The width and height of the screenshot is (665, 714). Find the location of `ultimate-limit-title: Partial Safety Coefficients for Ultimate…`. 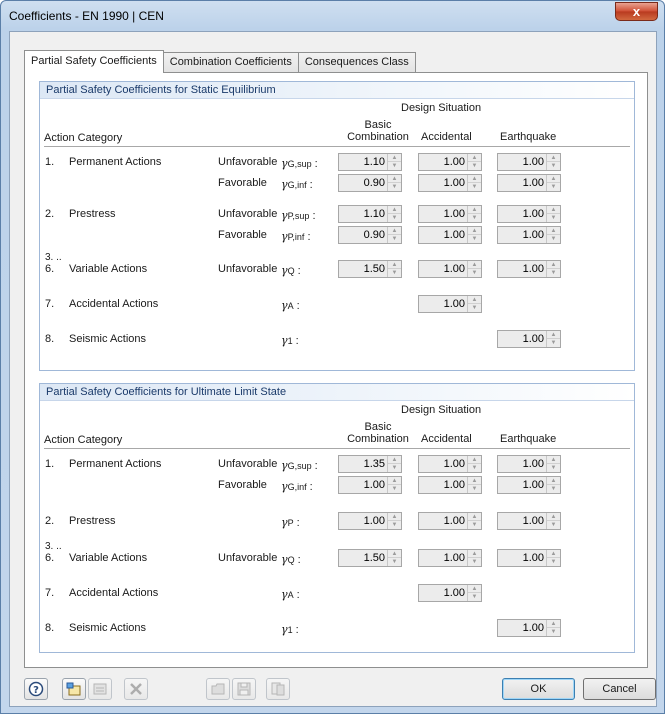

ultimate-limit-title: Partial Safety Coefficients for Ultimate… is located at coordinates (337, 392).